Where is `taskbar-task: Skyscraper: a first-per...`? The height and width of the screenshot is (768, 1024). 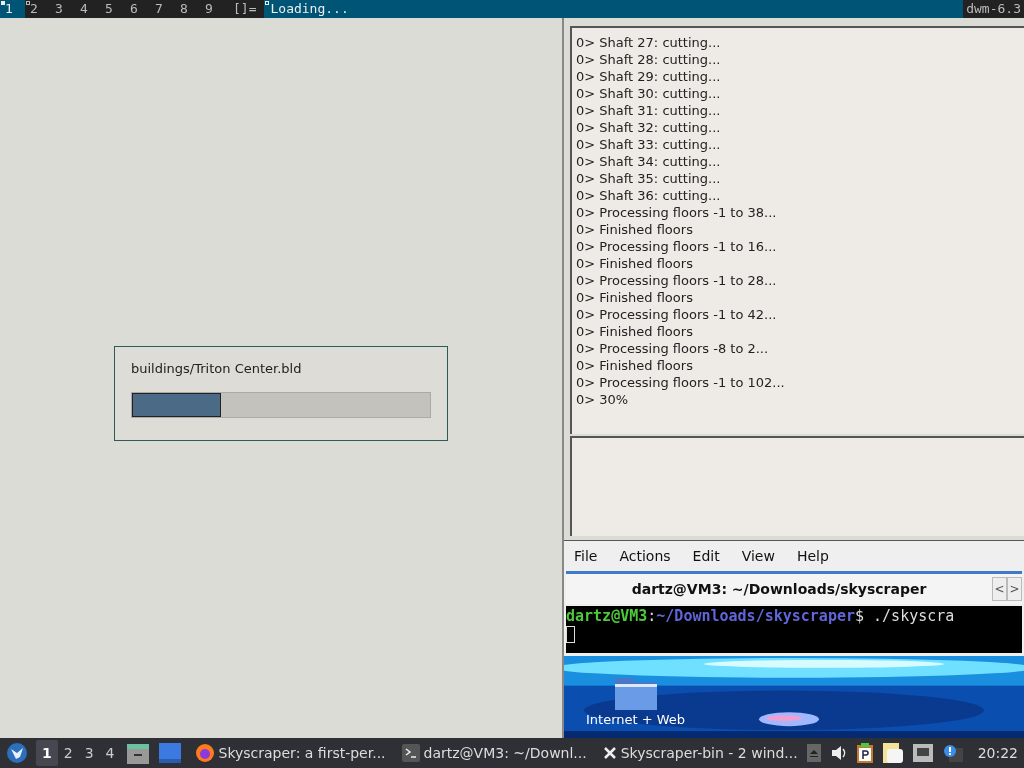
taskbar-task: Skyscraper: a first-per... is located at coordinates (290, 753).